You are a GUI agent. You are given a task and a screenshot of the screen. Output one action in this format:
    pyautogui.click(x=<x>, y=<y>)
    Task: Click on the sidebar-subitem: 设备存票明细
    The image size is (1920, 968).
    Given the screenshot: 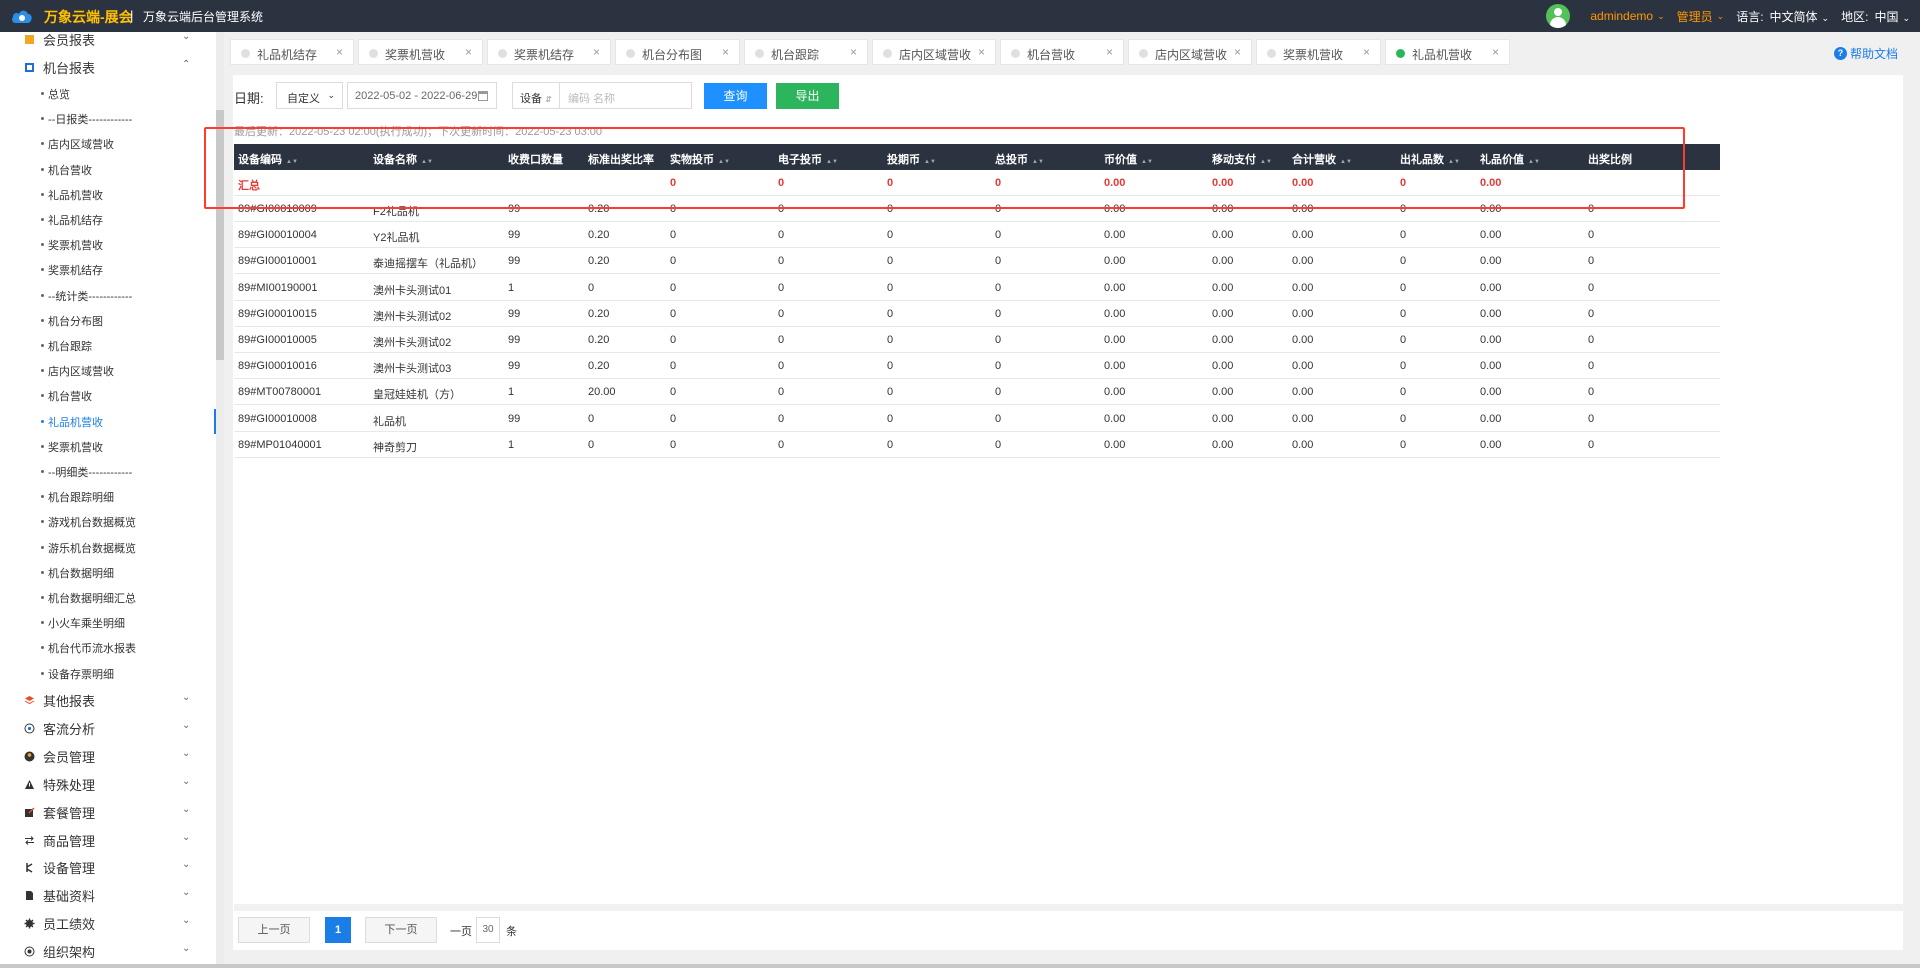 What is the action you would take?
    pyautogui.click(x=108, y=673)
    